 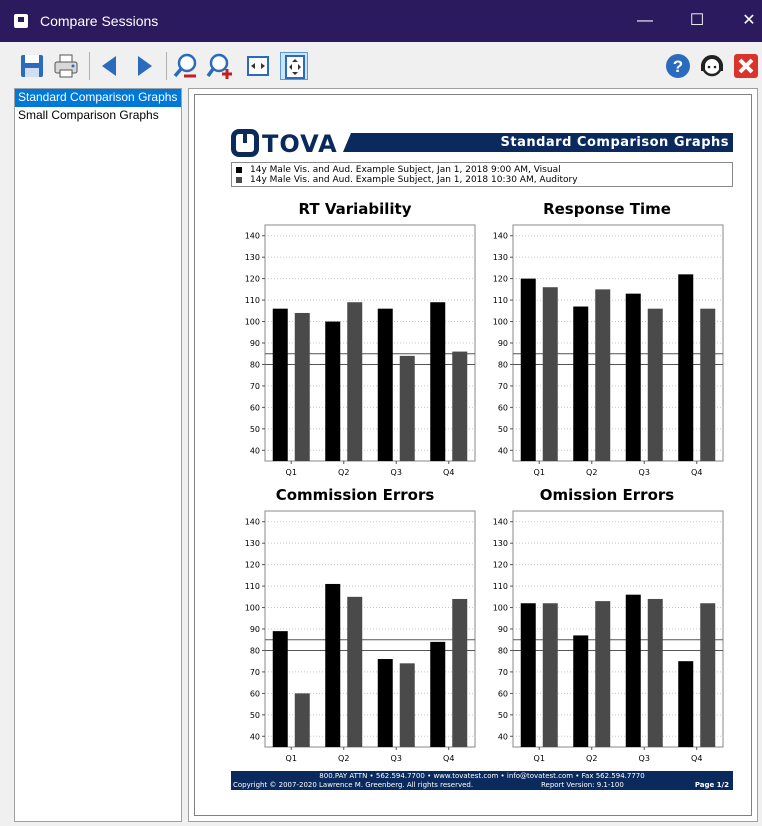 What do you see at coordinates (678, 66) in the screenshot?
I see `help-icon: ?` at bounding box center [678, 66].